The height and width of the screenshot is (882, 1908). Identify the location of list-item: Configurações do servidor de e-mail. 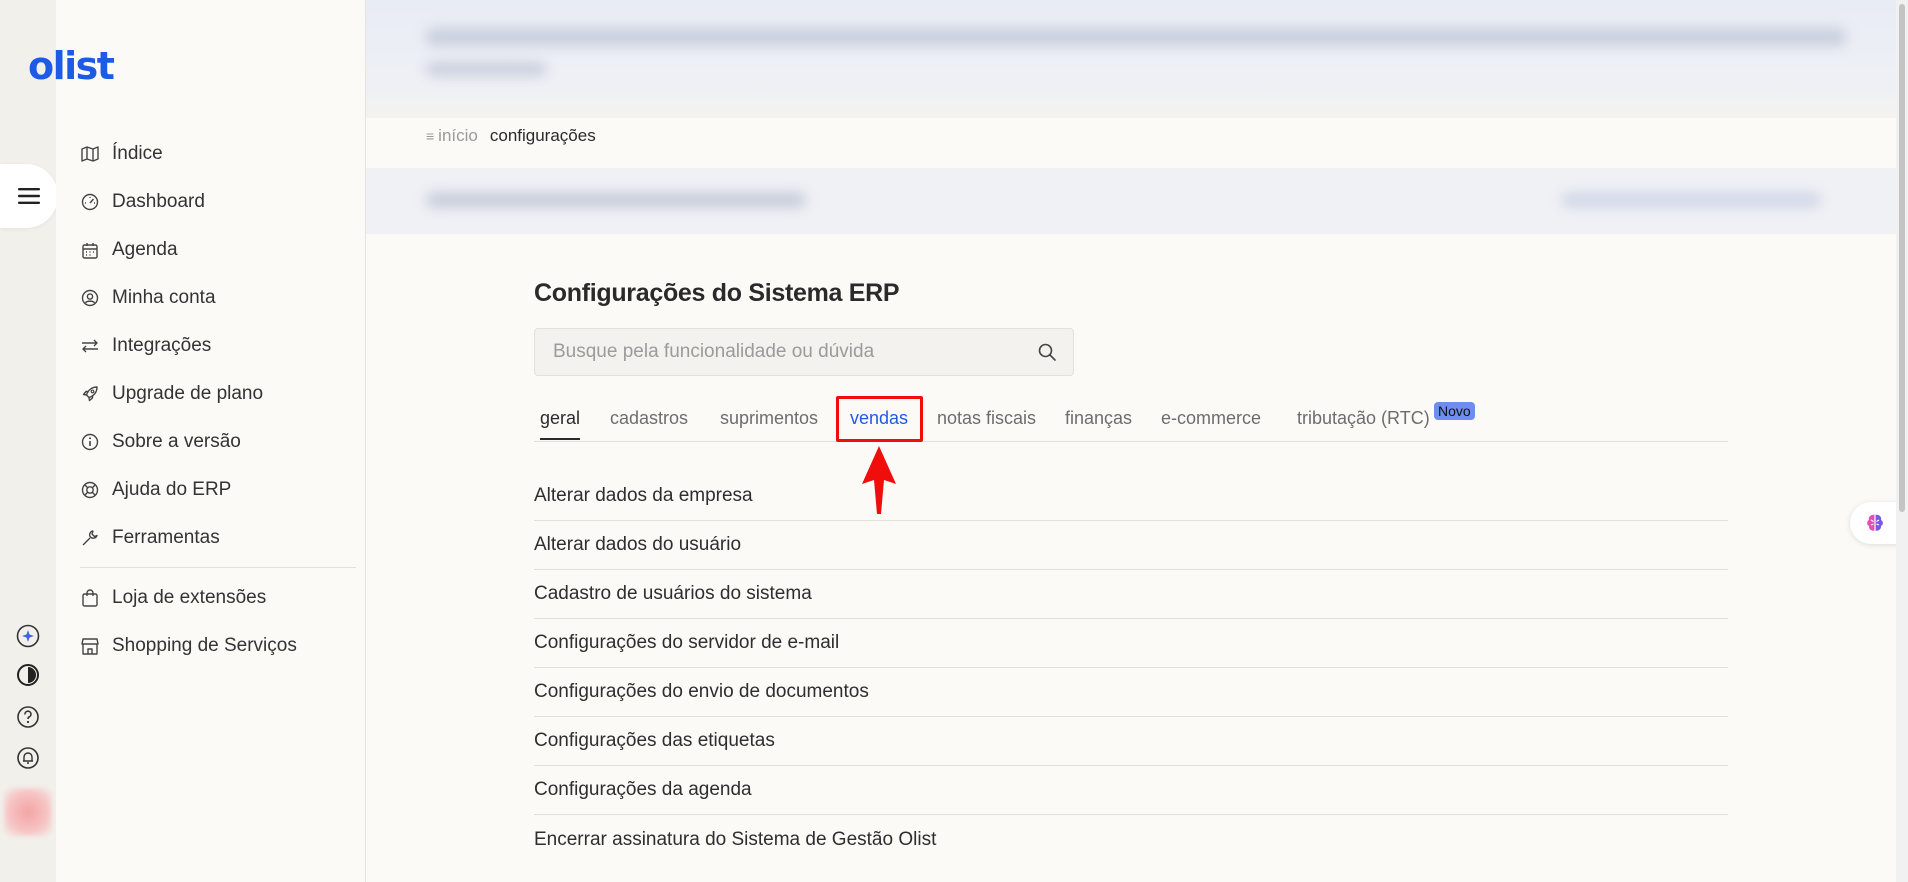
(1131, 643).